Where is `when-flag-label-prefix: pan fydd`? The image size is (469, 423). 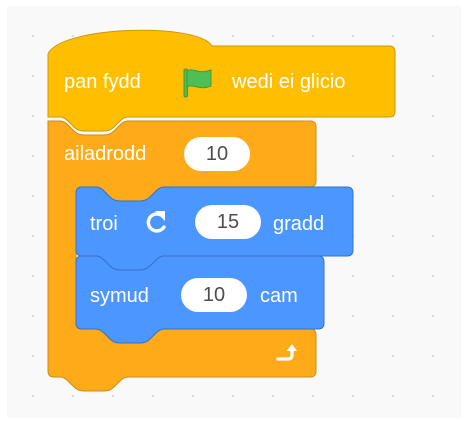 when-flag-label-prefix: pan fydd is located at coordinates (102, 82).